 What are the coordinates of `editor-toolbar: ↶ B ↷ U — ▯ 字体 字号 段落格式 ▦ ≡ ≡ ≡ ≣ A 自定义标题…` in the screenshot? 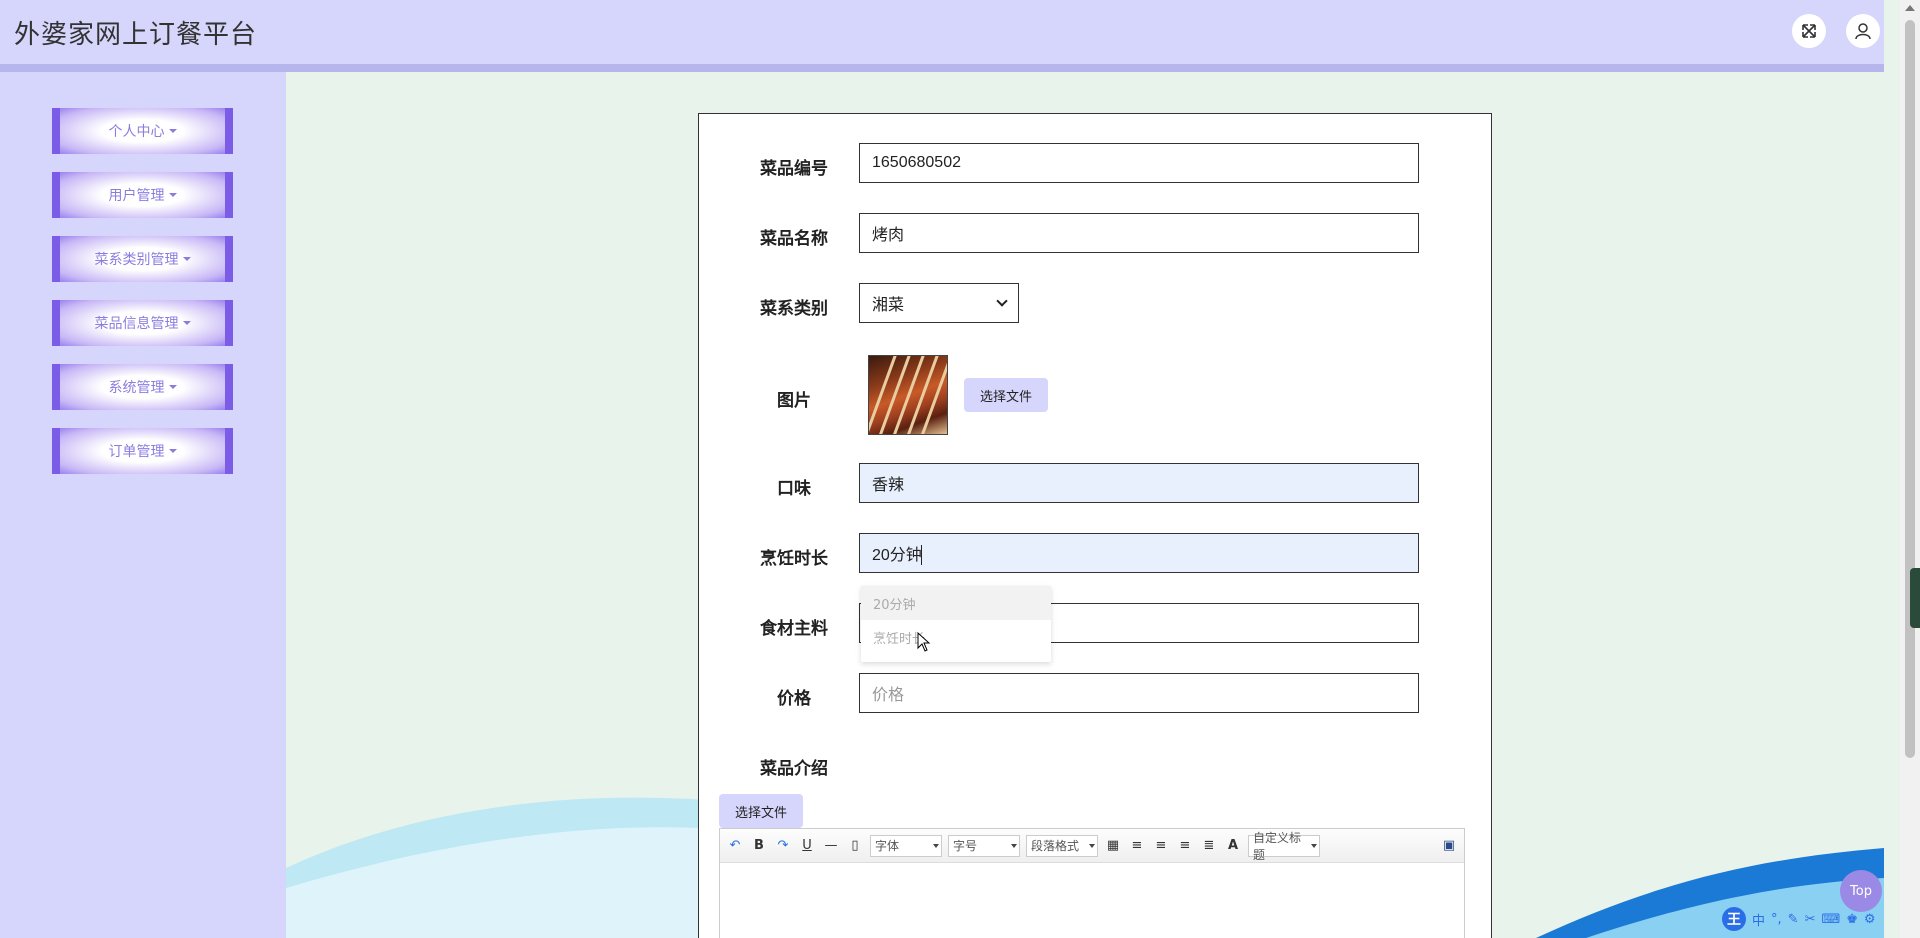 It's located at (1092, 846).